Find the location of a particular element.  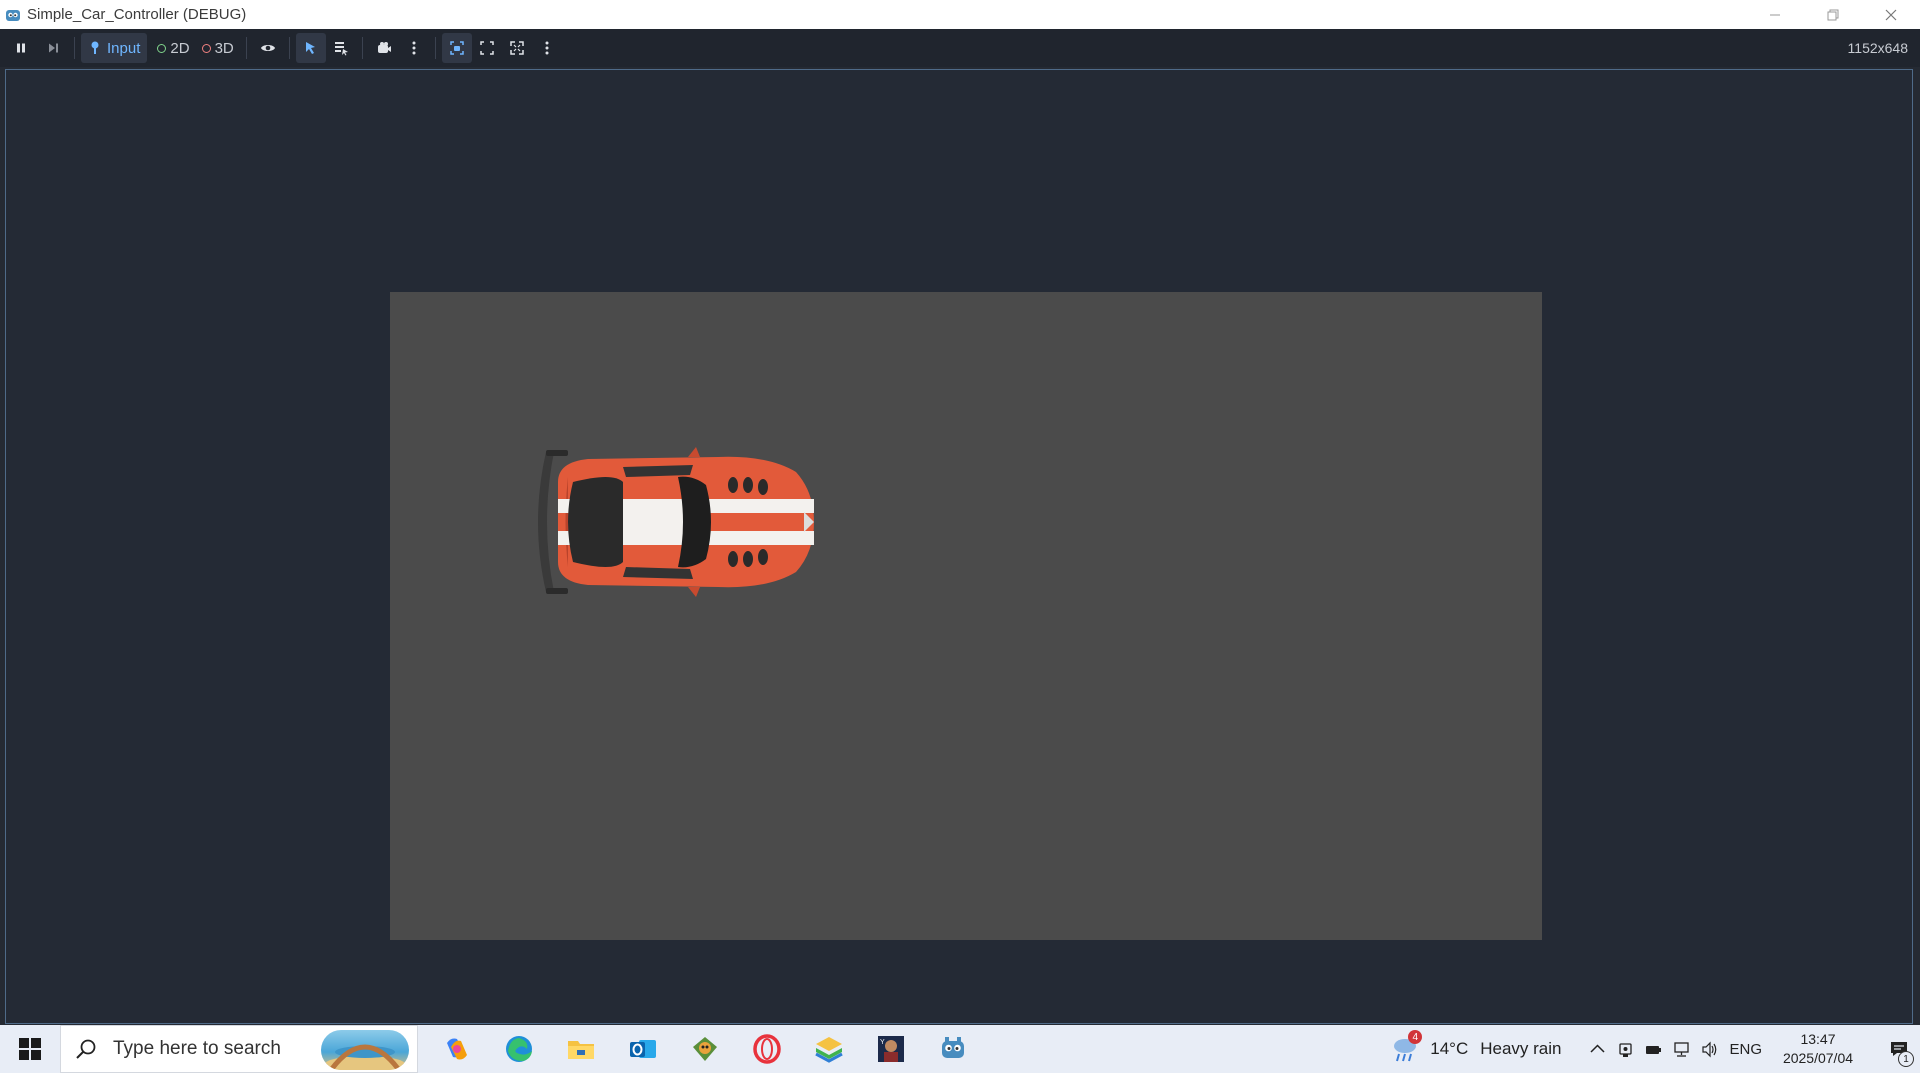

3d-circle-icon is located at coordinates (206, 48).